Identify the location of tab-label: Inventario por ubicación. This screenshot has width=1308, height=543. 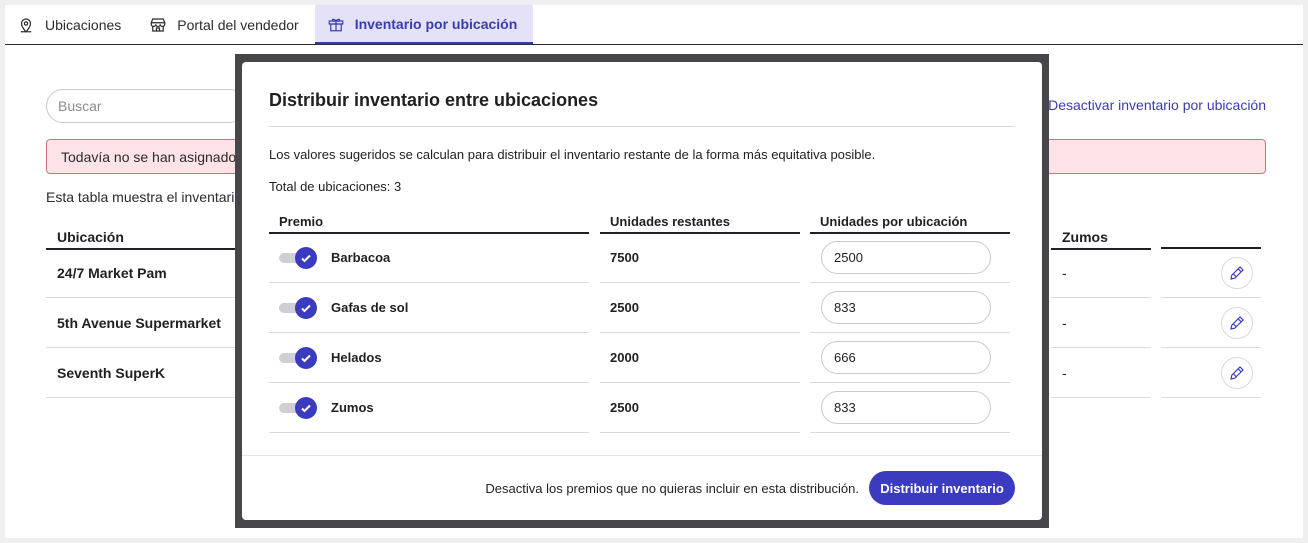
(436, 23).